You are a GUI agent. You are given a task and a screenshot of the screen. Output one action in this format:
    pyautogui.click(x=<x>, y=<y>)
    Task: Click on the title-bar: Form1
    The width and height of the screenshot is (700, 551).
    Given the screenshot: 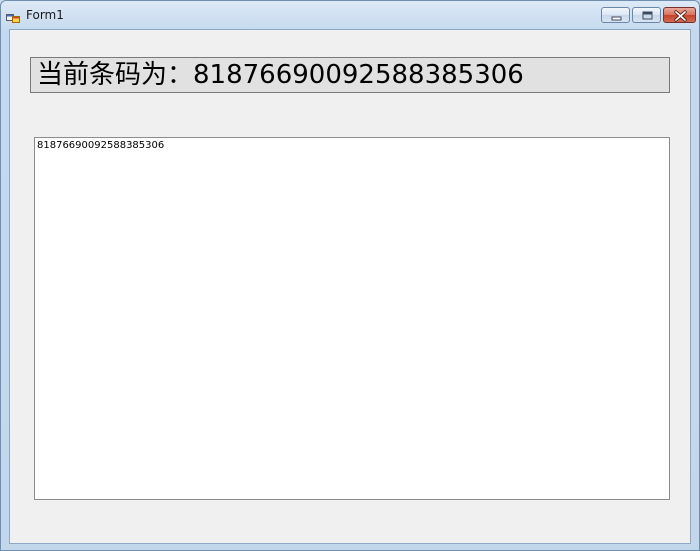 What is the action you would take?
    pyautogui.click(x=350, y=15)
    